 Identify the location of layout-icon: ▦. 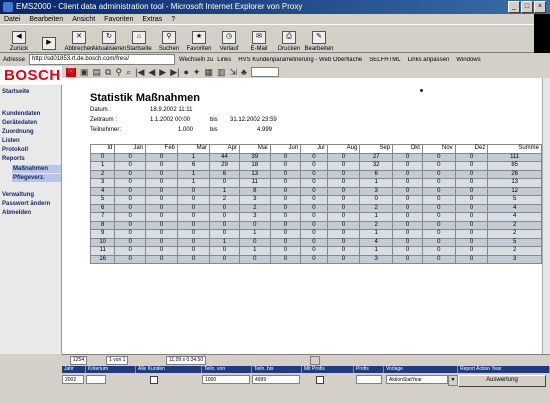
(208, 72).